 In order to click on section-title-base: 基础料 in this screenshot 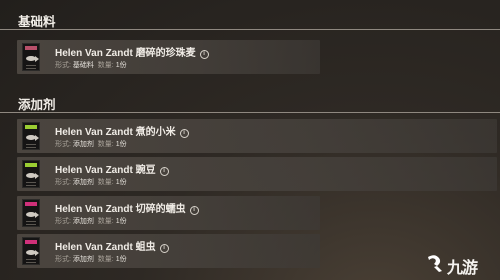, I will do `click(37, 22)`.